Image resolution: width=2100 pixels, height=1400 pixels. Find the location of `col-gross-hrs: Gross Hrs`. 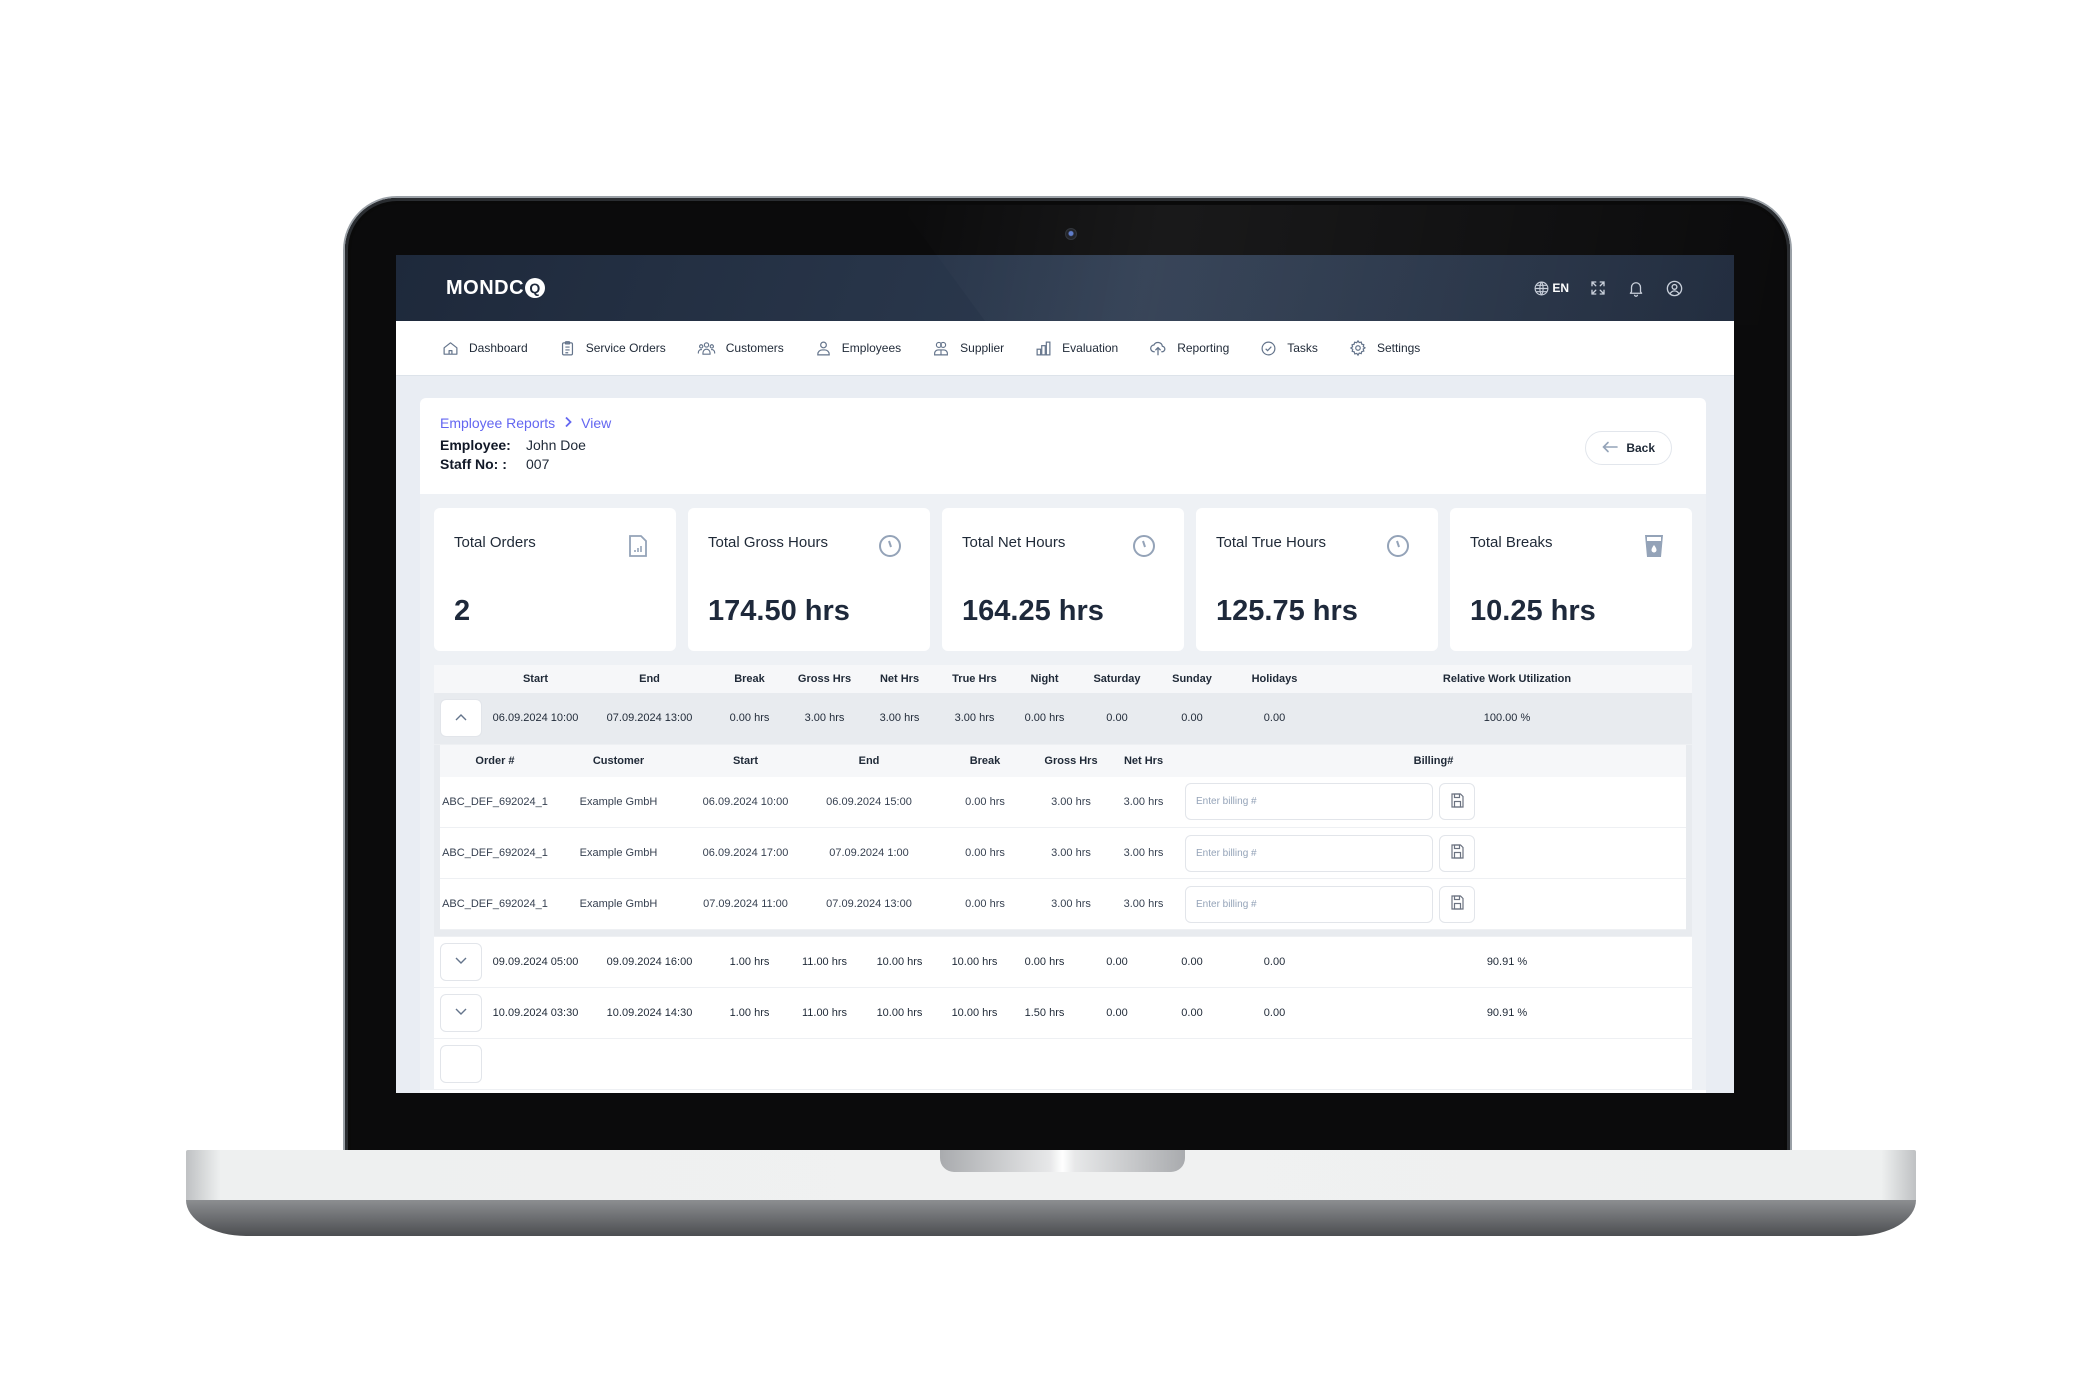

col-gross-hrs: Gross Hrs is located at coordinates (824, 679).